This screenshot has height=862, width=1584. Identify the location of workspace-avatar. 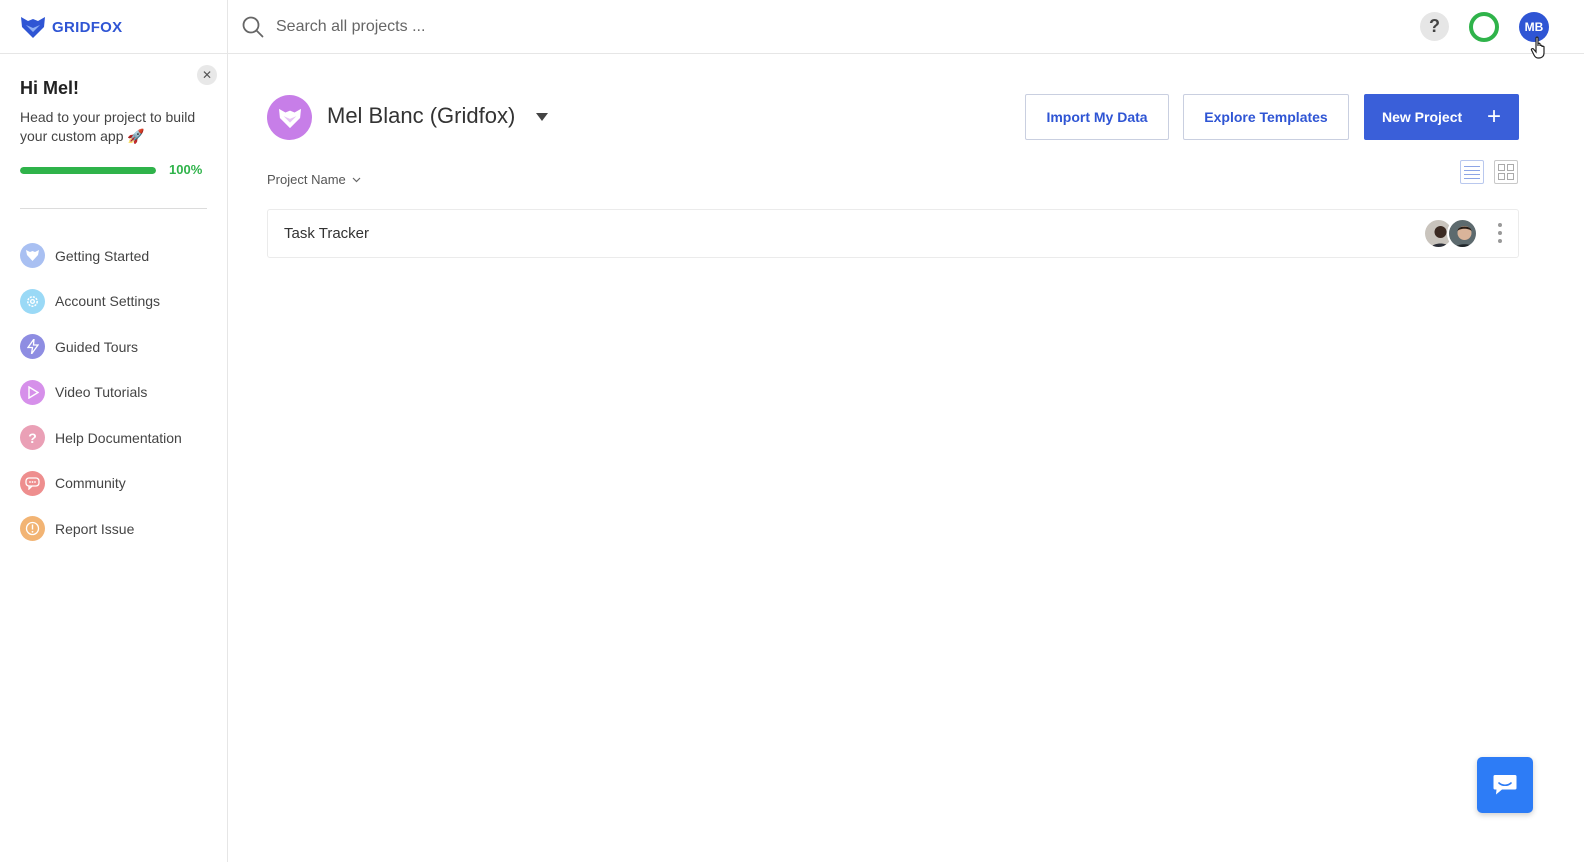
(289, 117).